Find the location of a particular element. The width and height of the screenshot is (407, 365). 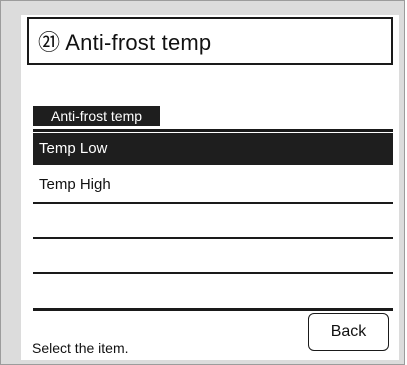

section-label: Anti-frost temp is located at coordinates (96, 116).